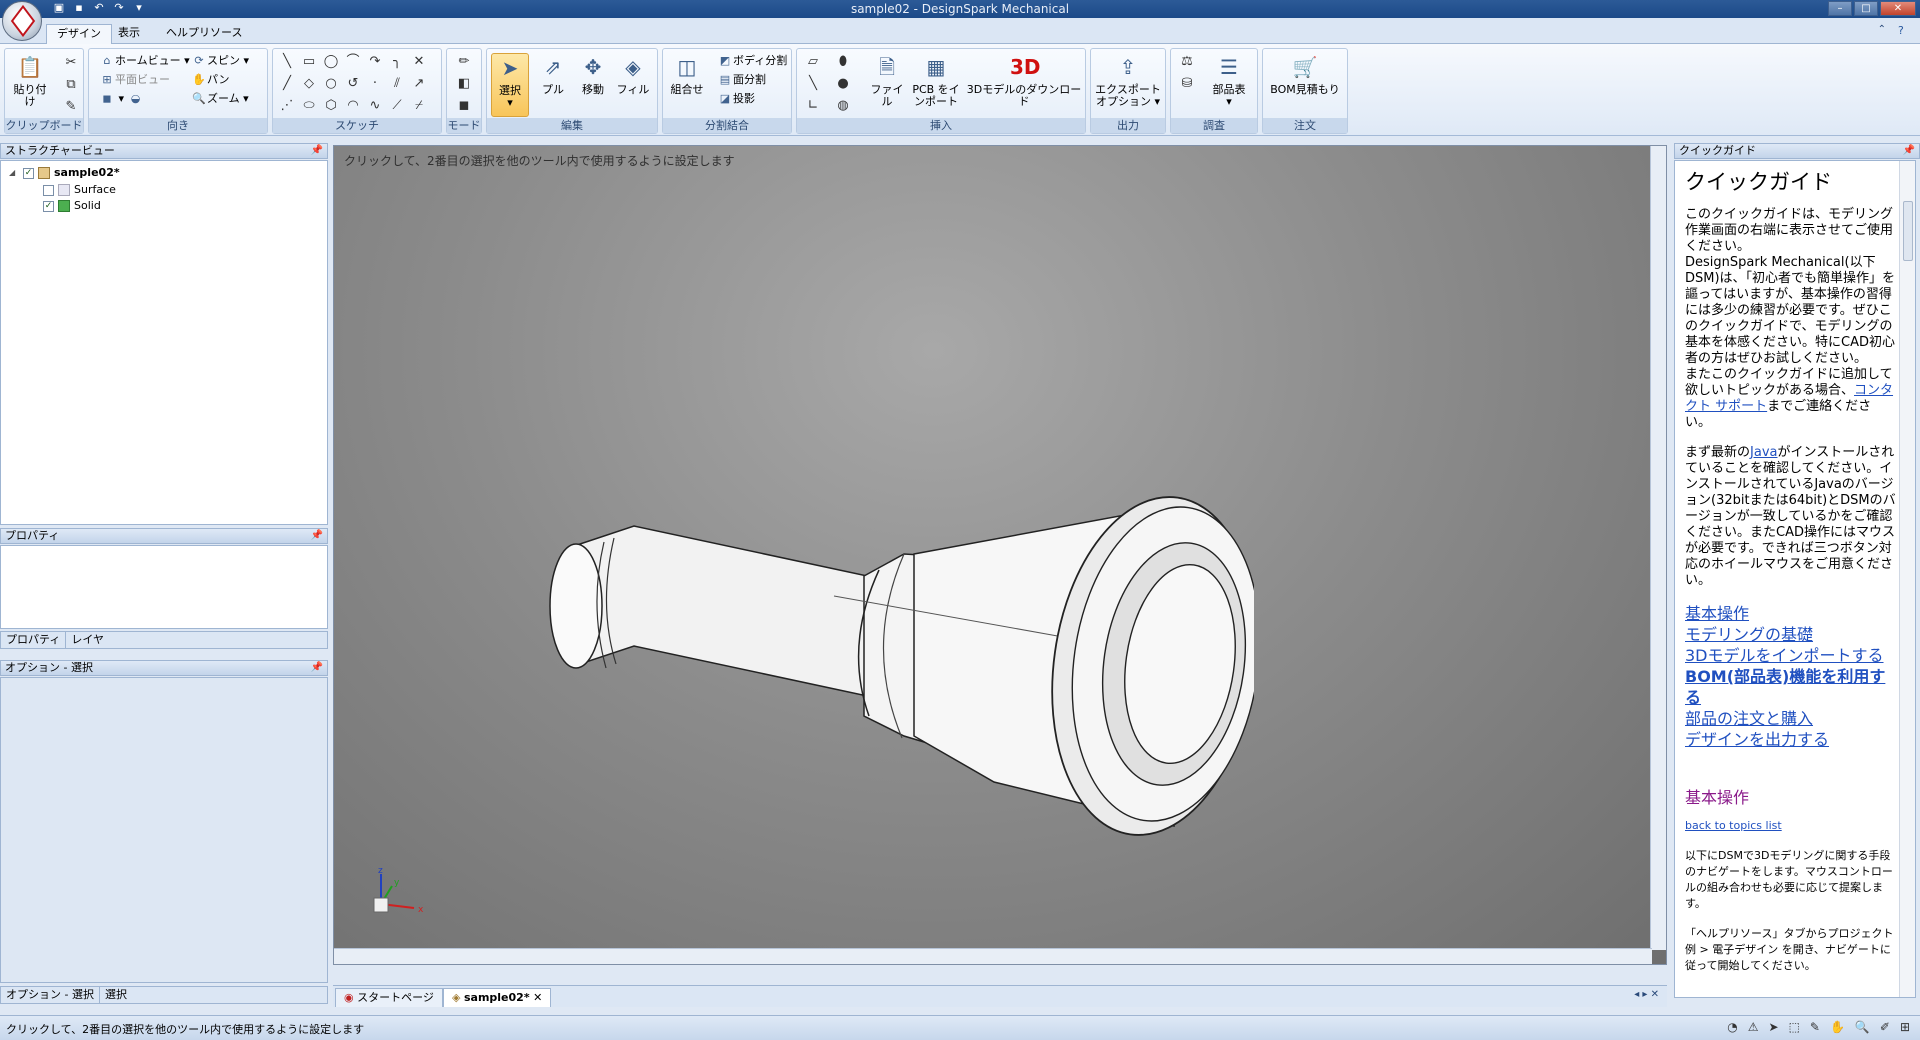 The image size is (1920, 1040). Describe the element at coordinates (1898, 8) in the screenshot. I see `close-button: ✕` at that location.